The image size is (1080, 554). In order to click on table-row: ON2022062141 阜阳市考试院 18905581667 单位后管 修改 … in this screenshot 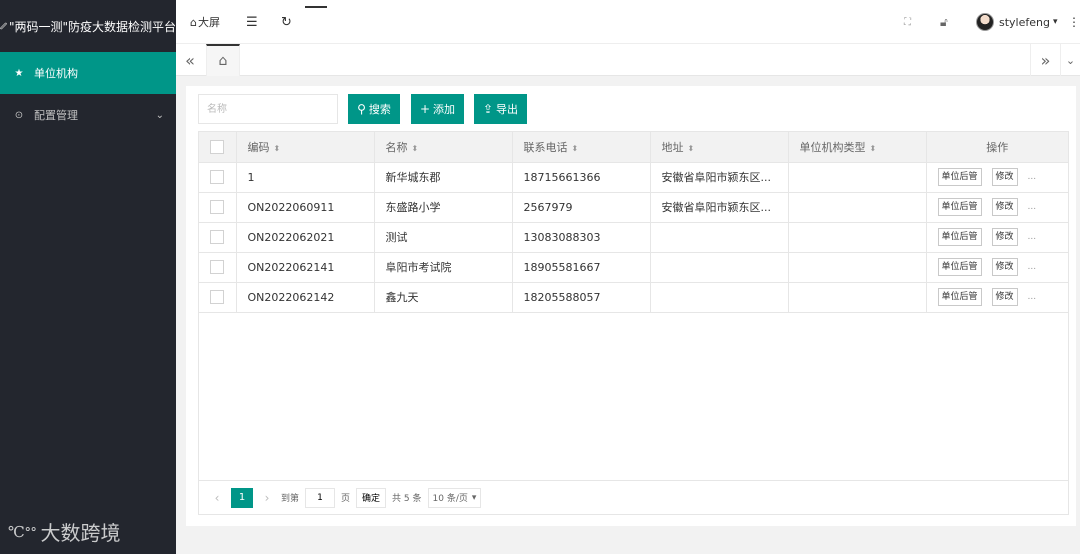, I will do `click(633, 267)`.